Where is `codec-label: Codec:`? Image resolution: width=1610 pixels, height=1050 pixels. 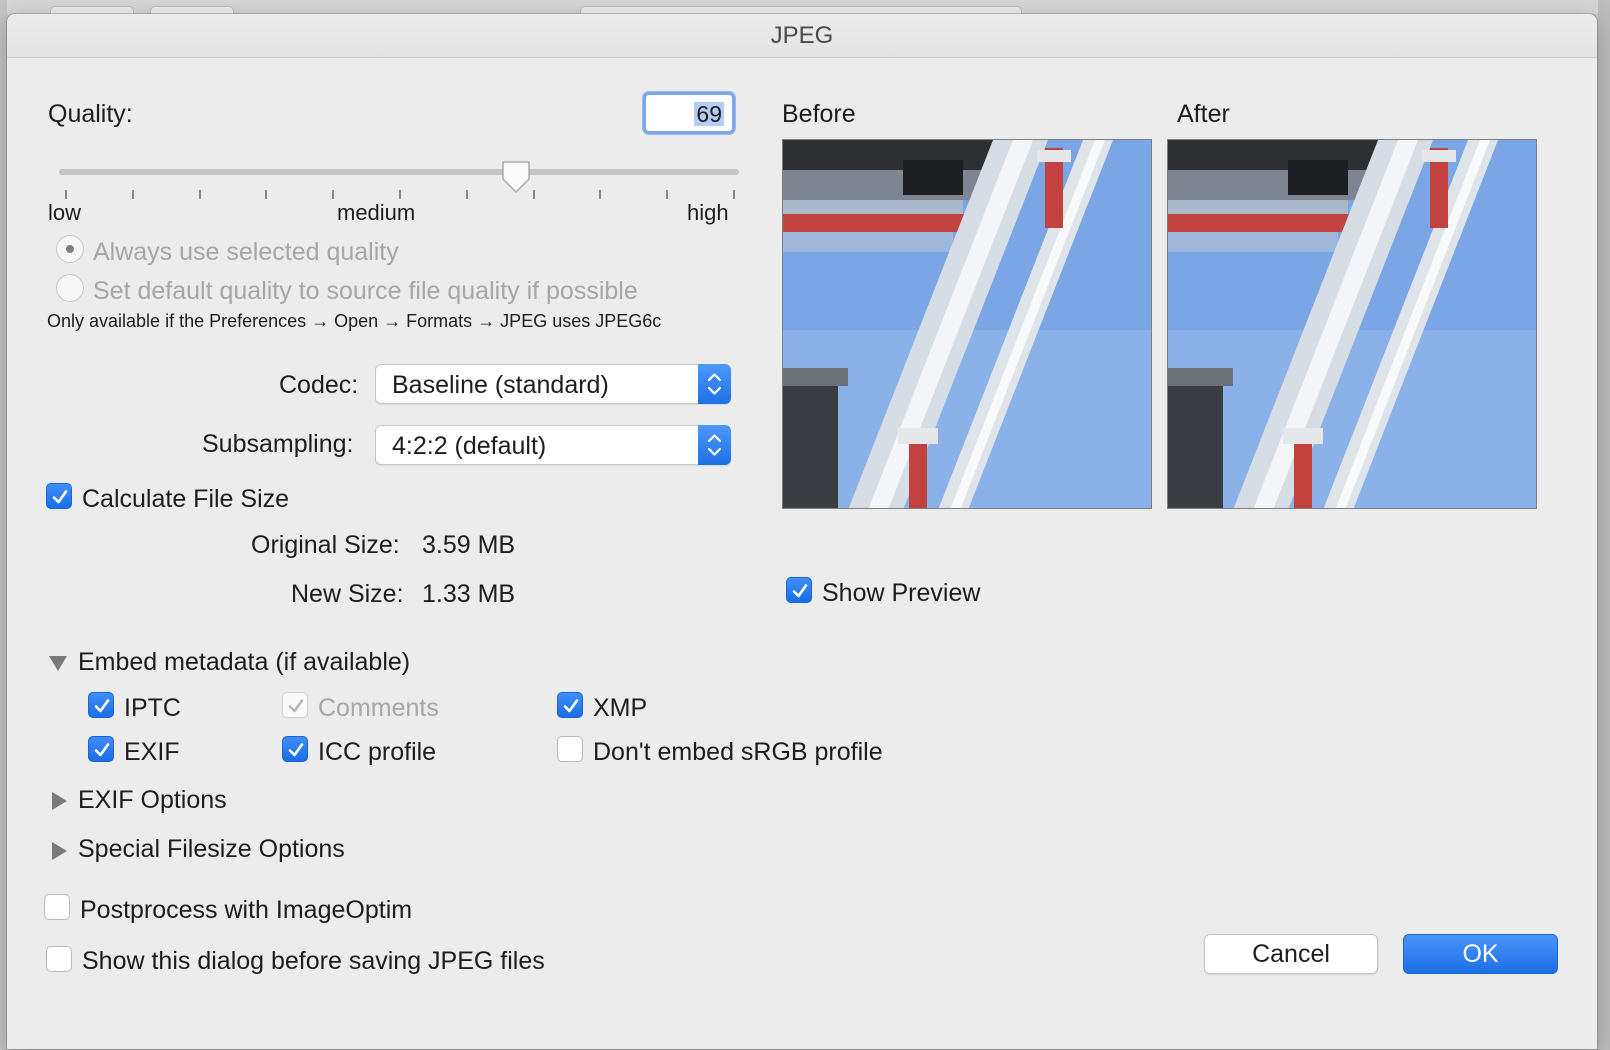 codec-label: Codec: is located at coordinates (319, 385).